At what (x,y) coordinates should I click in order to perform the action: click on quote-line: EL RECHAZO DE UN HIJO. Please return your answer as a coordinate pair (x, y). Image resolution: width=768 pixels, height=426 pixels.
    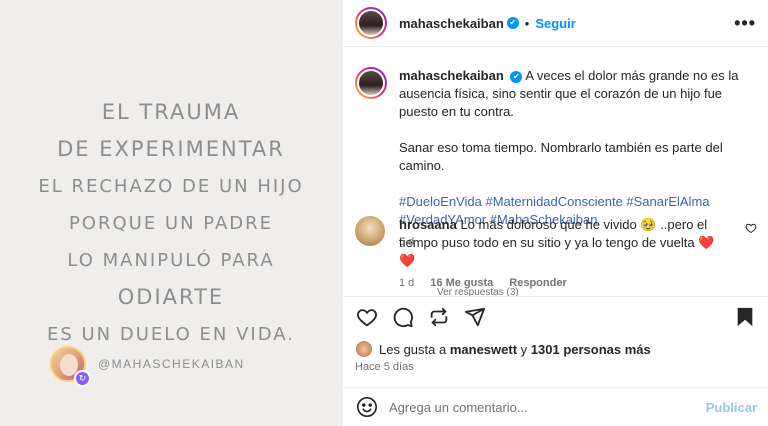
    Looking at the image, I should click on (171, 186).